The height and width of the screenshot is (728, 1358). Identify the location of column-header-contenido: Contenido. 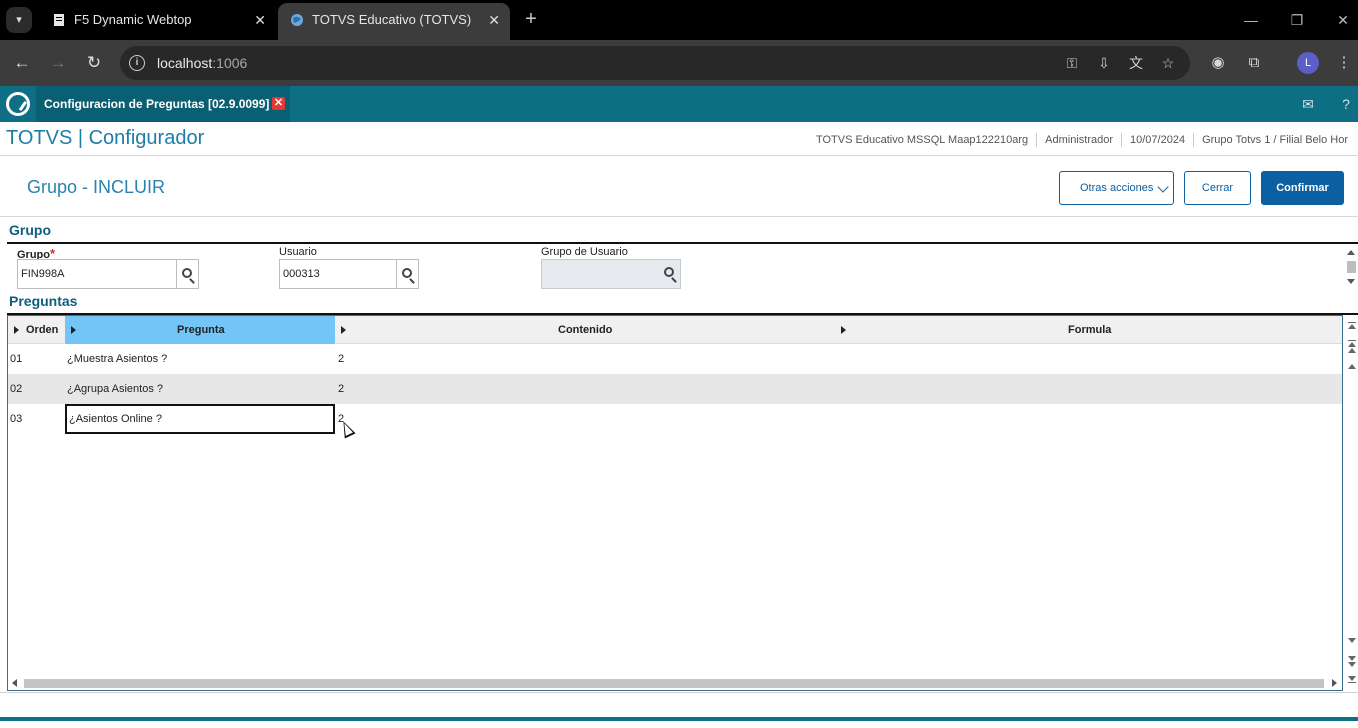
(585, 330).